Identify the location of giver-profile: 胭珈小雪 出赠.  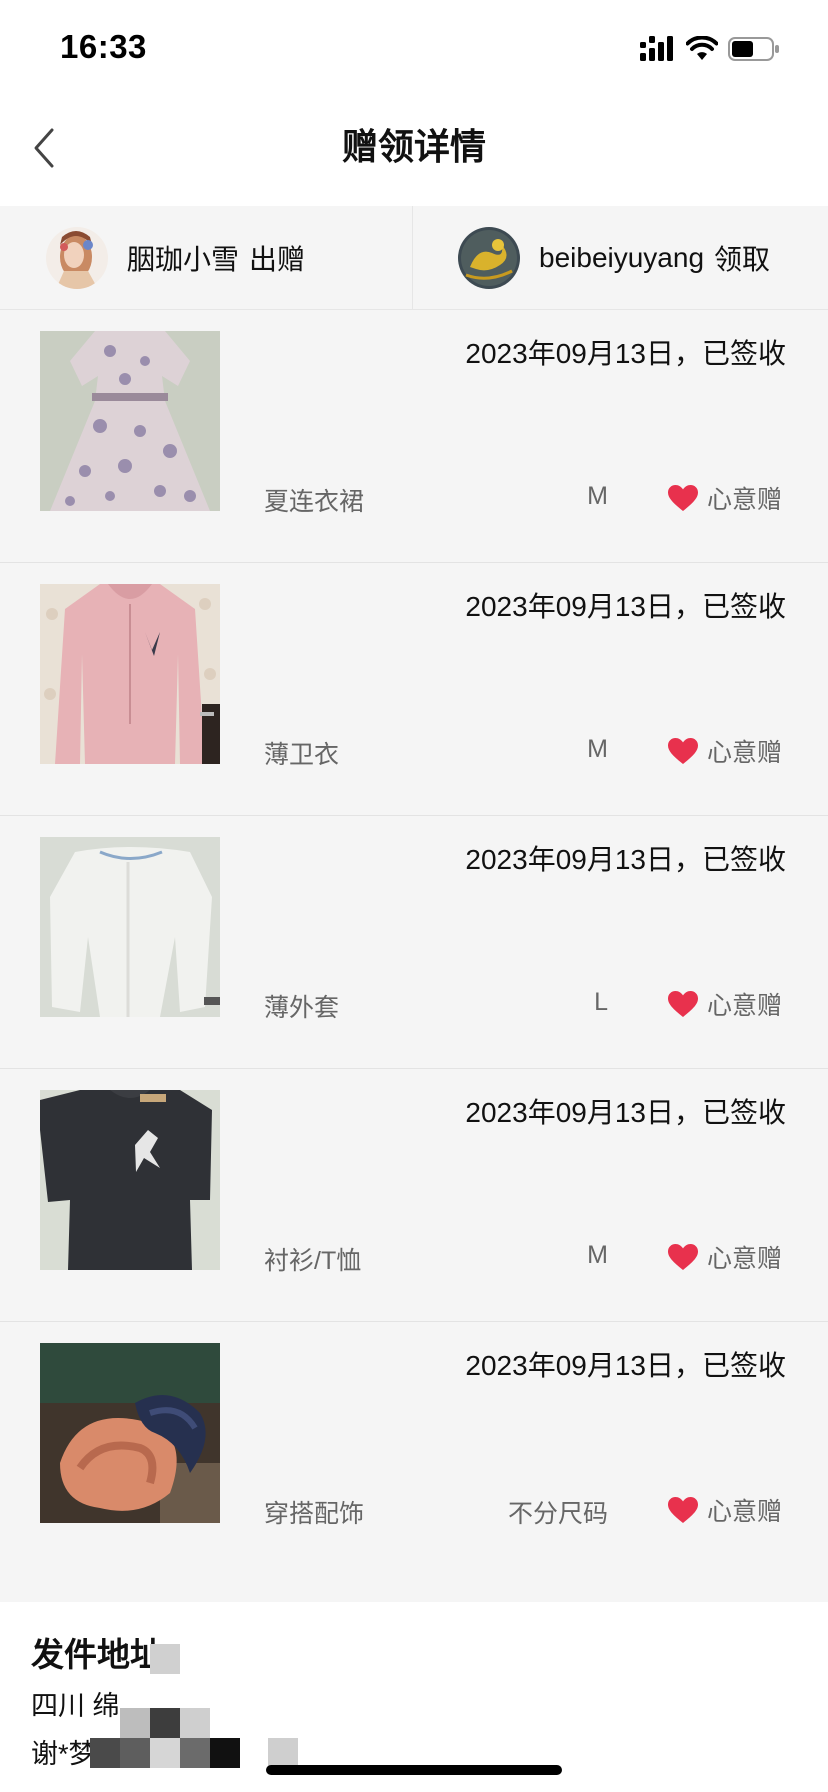
(206, 258).